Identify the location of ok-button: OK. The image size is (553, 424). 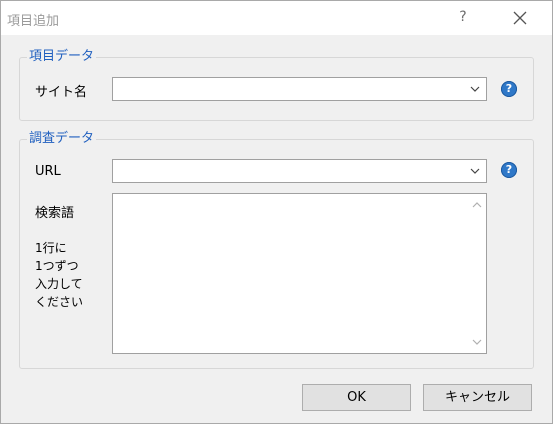
(356, 397).